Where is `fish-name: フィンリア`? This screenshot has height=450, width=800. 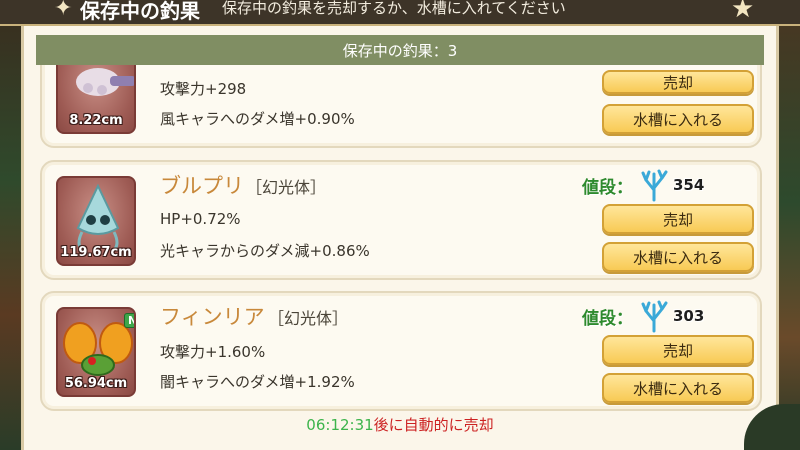 fish-name: フィンリア is located at coordinates (212, 317).